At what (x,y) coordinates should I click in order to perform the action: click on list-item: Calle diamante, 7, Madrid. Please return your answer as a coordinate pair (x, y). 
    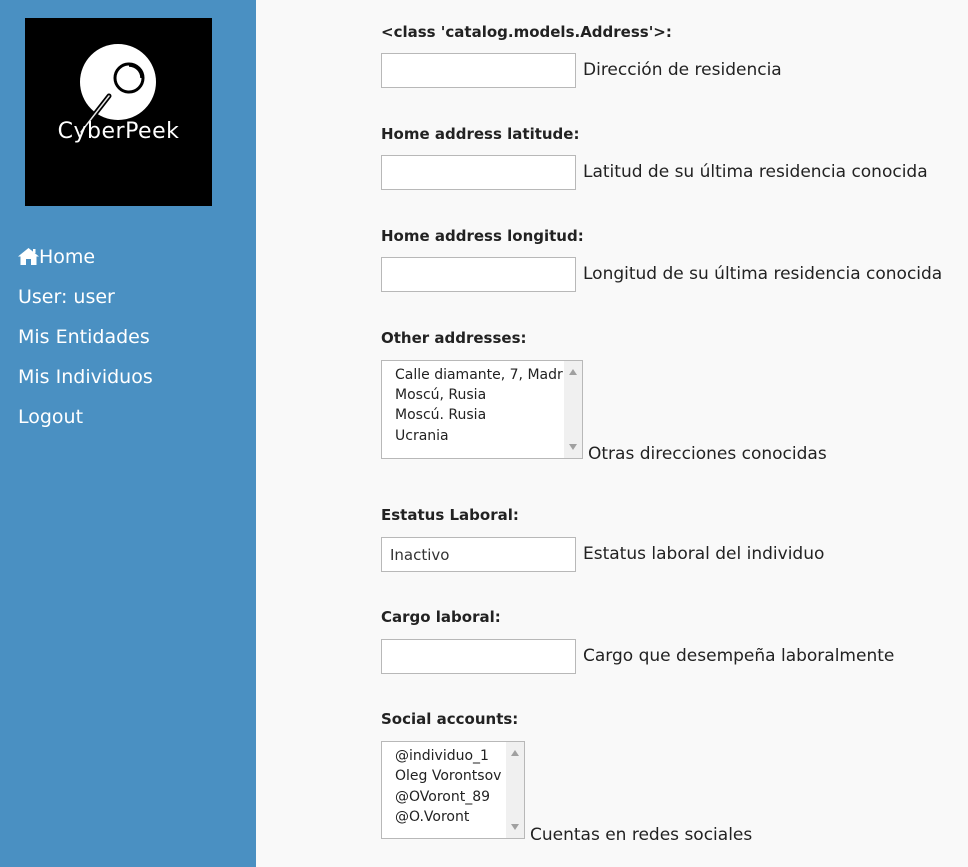
    Looking at the image, I should click on (485, 375).